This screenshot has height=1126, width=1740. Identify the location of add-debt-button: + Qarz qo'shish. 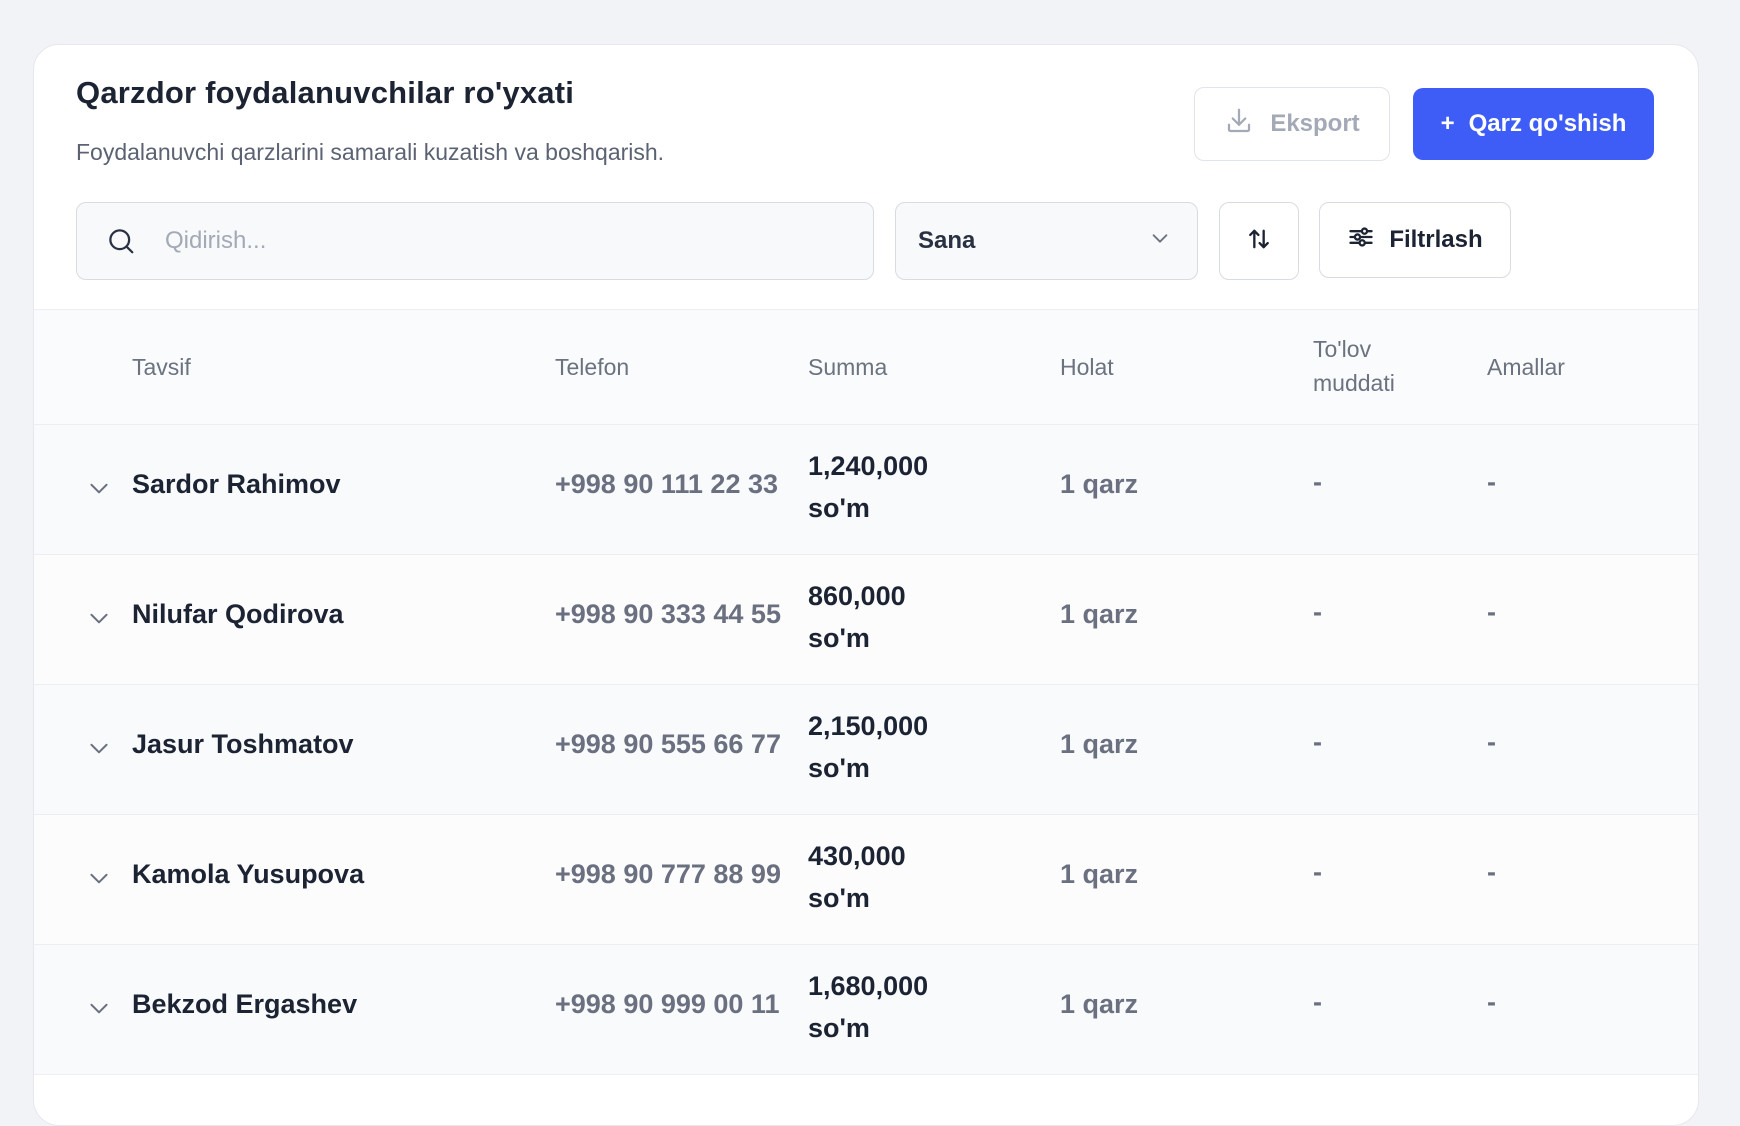
(1533, 124).